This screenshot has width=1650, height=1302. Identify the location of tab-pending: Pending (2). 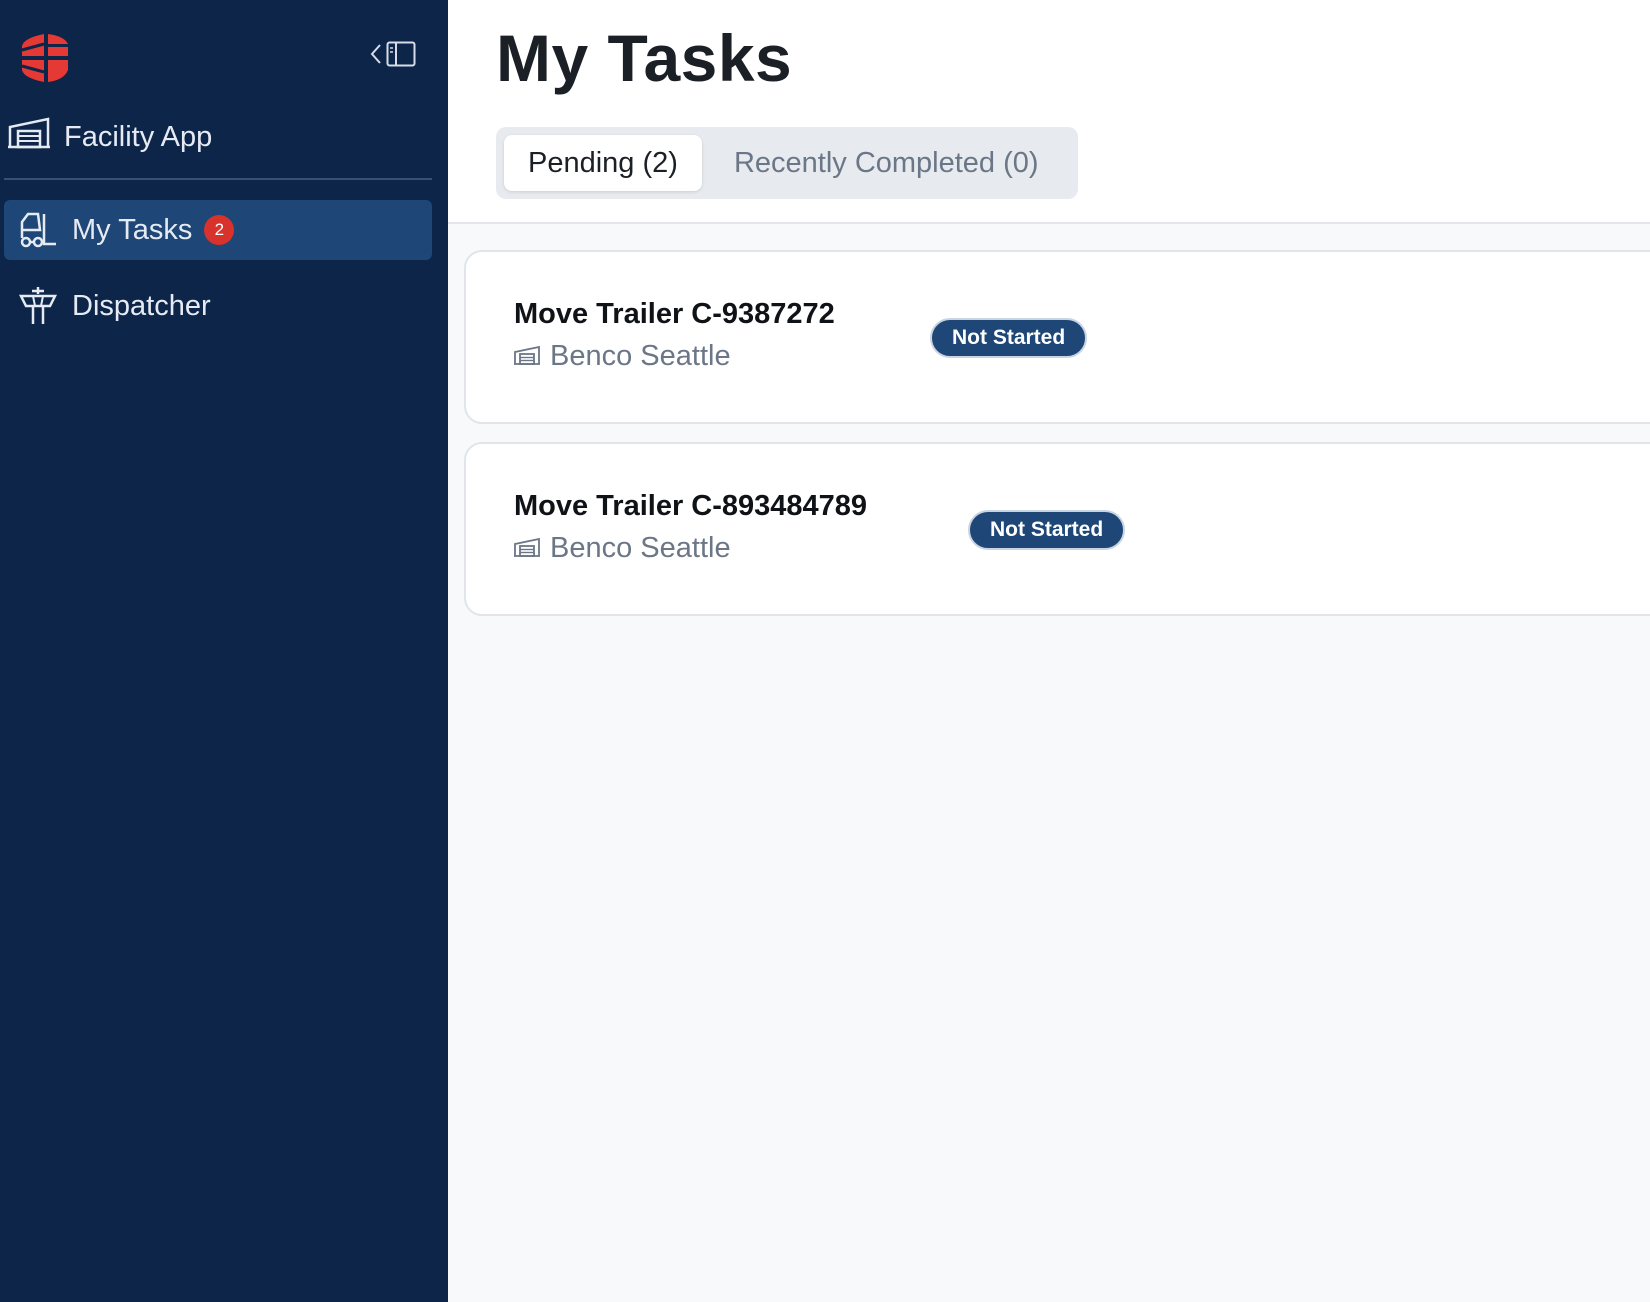
(603, 163).